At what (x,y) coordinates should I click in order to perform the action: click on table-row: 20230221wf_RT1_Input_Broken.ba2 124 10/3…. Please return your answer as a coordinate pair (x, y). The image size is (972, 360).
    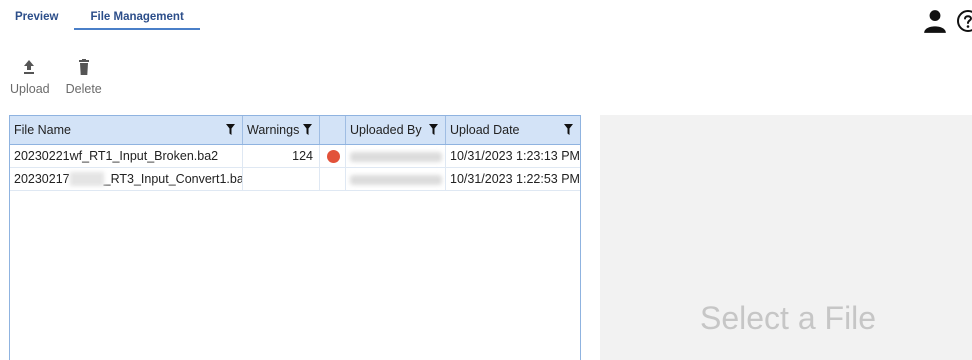
    Looking at the image, I should click on (295, 156).